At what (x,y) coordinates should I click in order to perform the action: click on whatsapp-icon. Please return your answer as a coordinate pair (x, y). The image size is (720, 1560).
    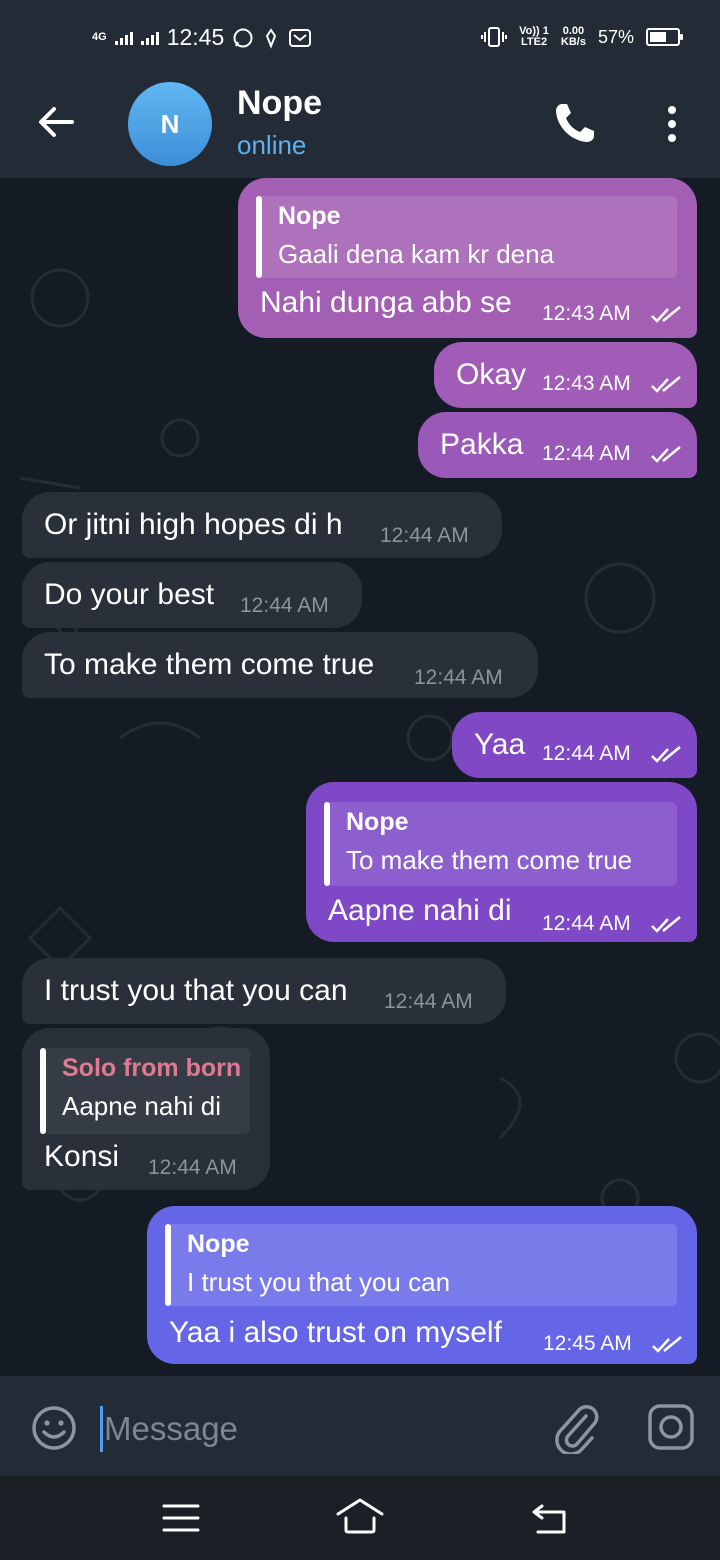
    Looking at the image, I should click on (243, 37).